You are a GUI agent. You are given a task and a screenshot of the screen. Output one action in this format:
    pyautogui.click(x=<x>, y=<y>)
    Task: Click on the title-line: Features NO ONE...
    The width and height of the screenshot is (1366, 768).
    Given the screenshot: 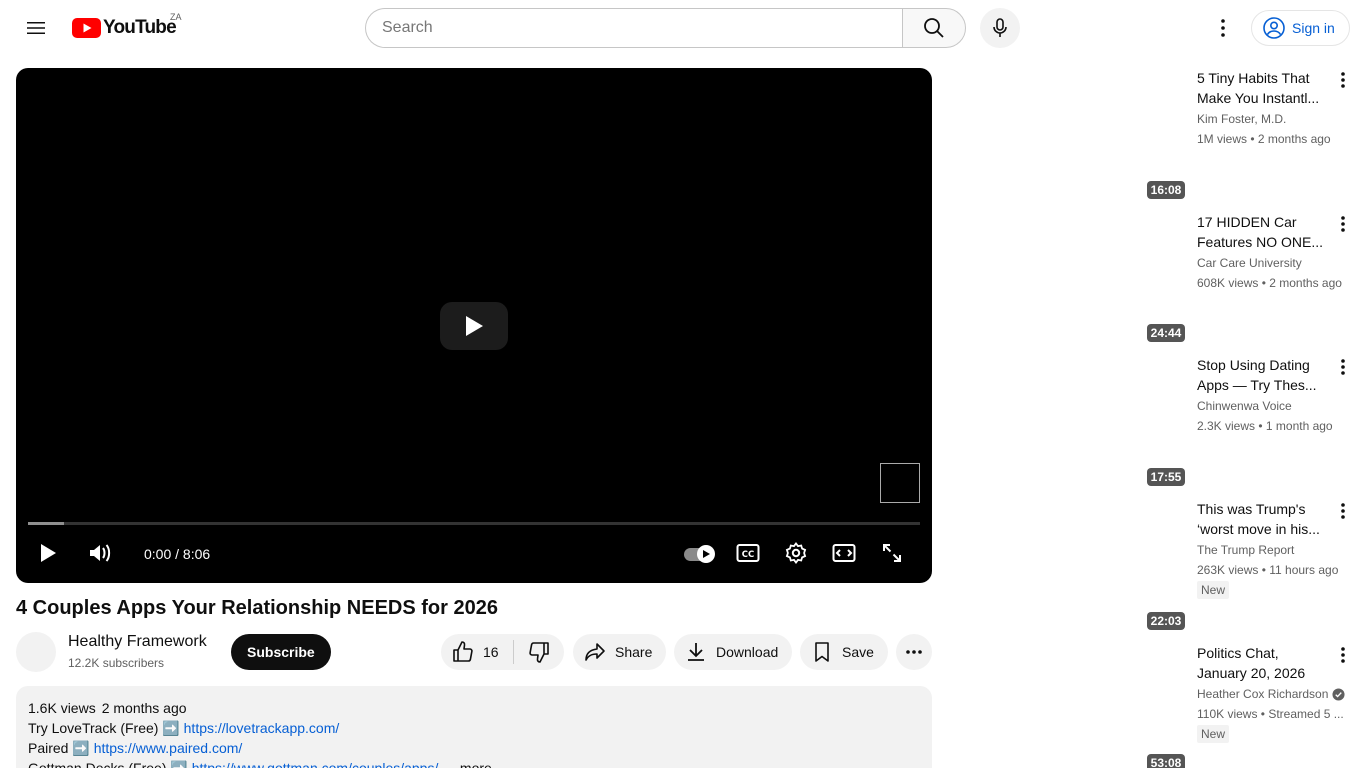 What is the action you would take?
    pyautogui.click(x=1260, y=242)
    